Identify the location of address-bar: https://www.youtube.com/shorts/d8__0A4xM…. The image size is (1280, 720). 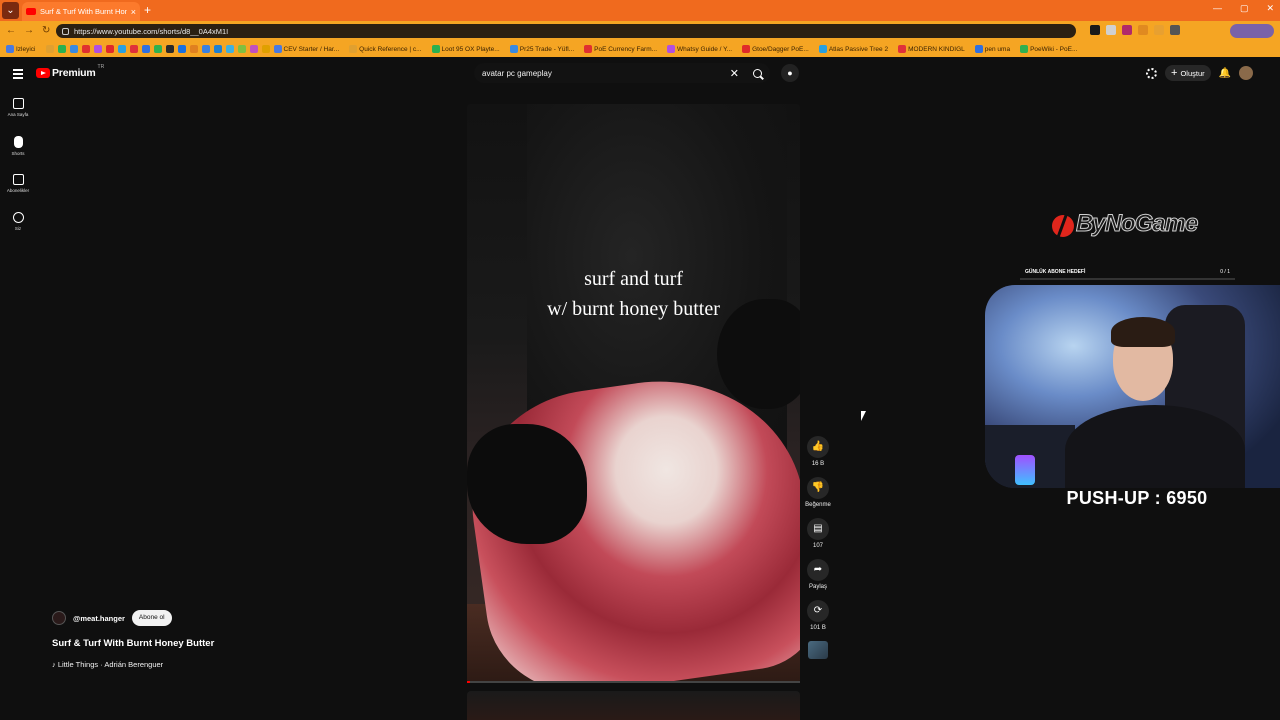
(566, 31).